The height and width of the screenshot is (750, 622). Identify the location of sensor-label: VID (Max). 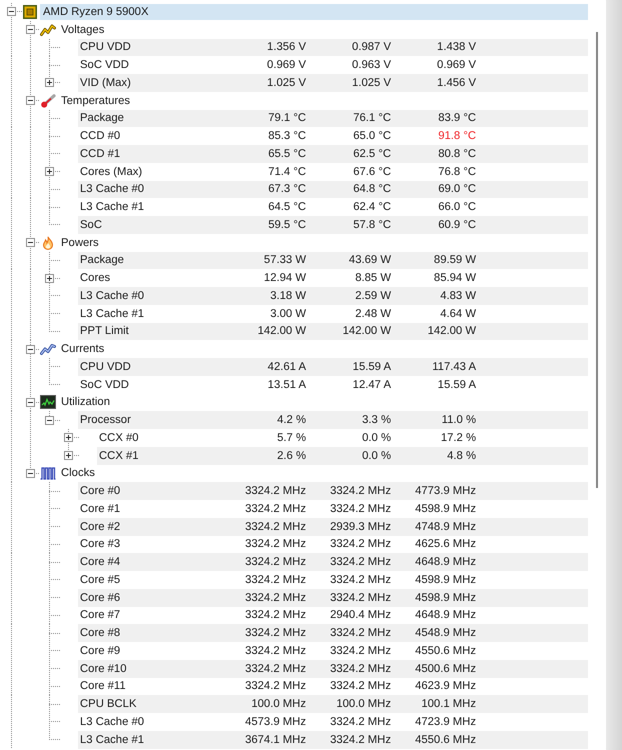
(149, 82).